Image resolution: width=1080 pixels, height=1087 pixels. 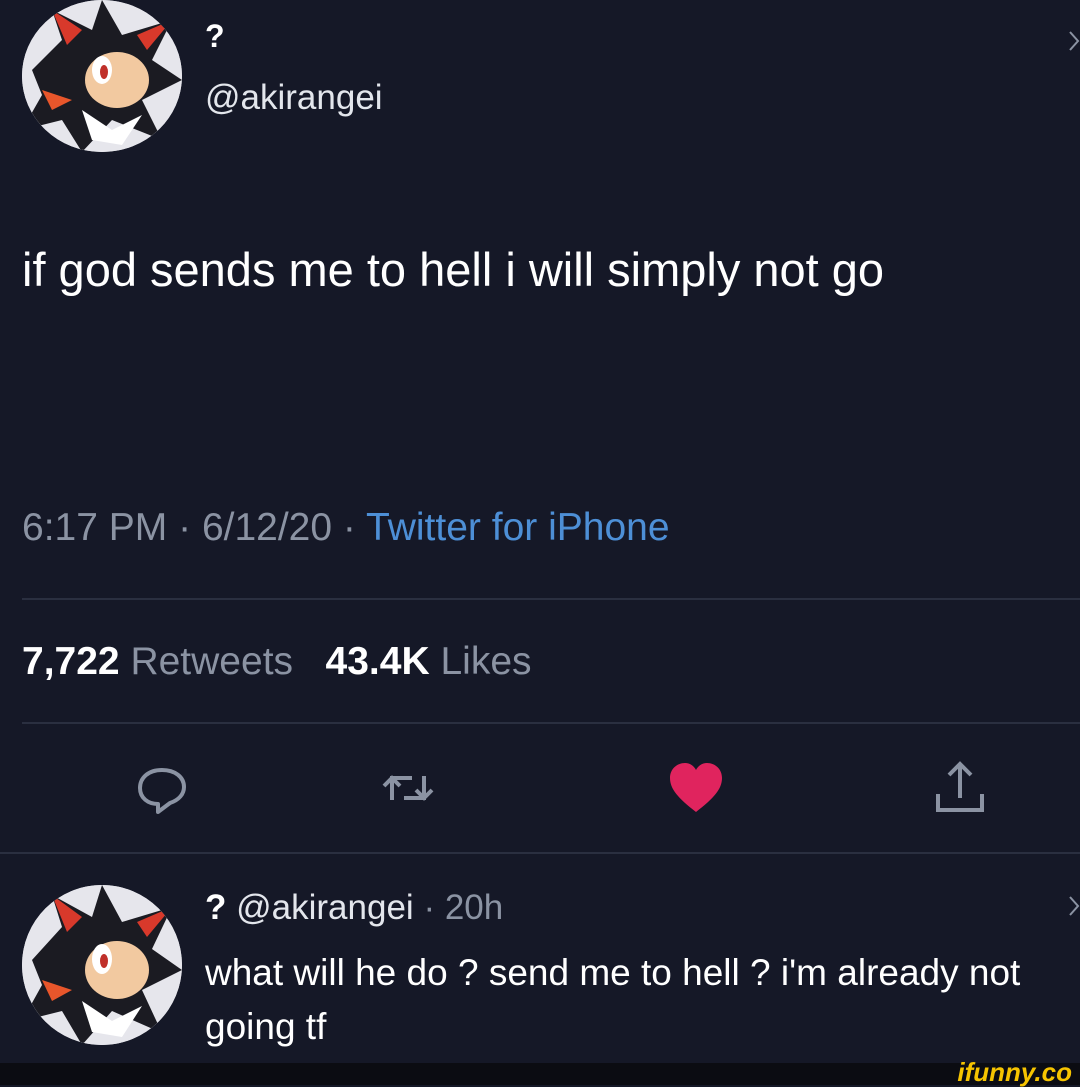 What do you see at coordinates (162, 788) in the screenshot?
I see `reply-icon` at bounding box center [162, 788].